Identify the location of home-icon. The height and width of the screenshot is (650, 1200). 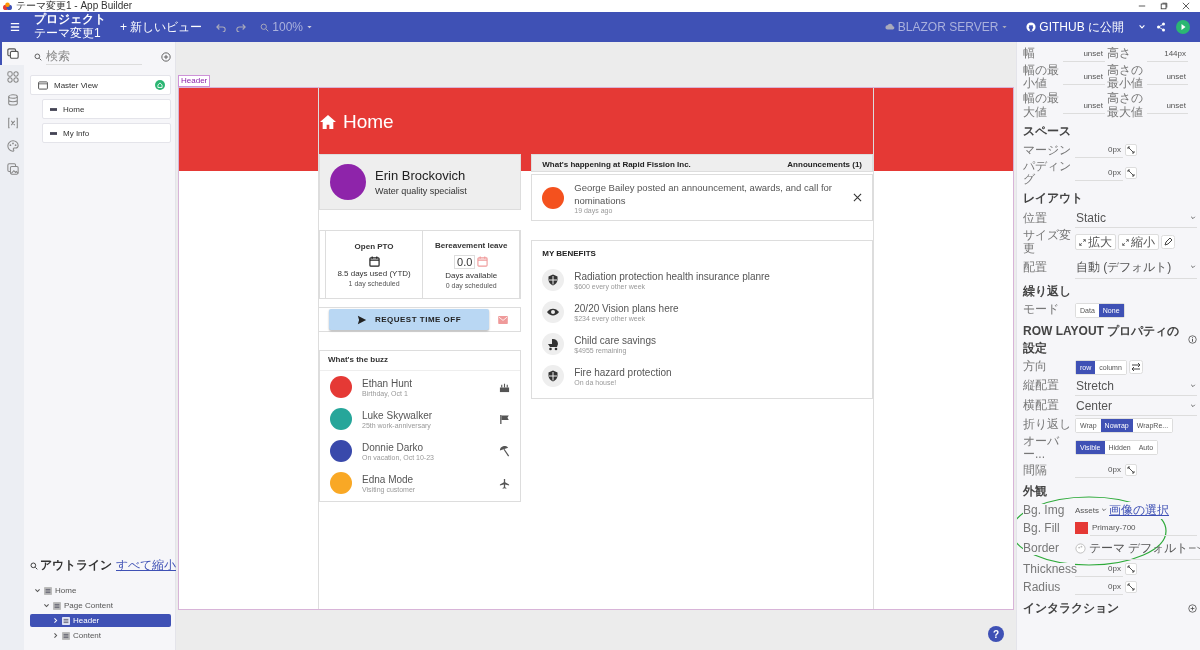
(328, 122).